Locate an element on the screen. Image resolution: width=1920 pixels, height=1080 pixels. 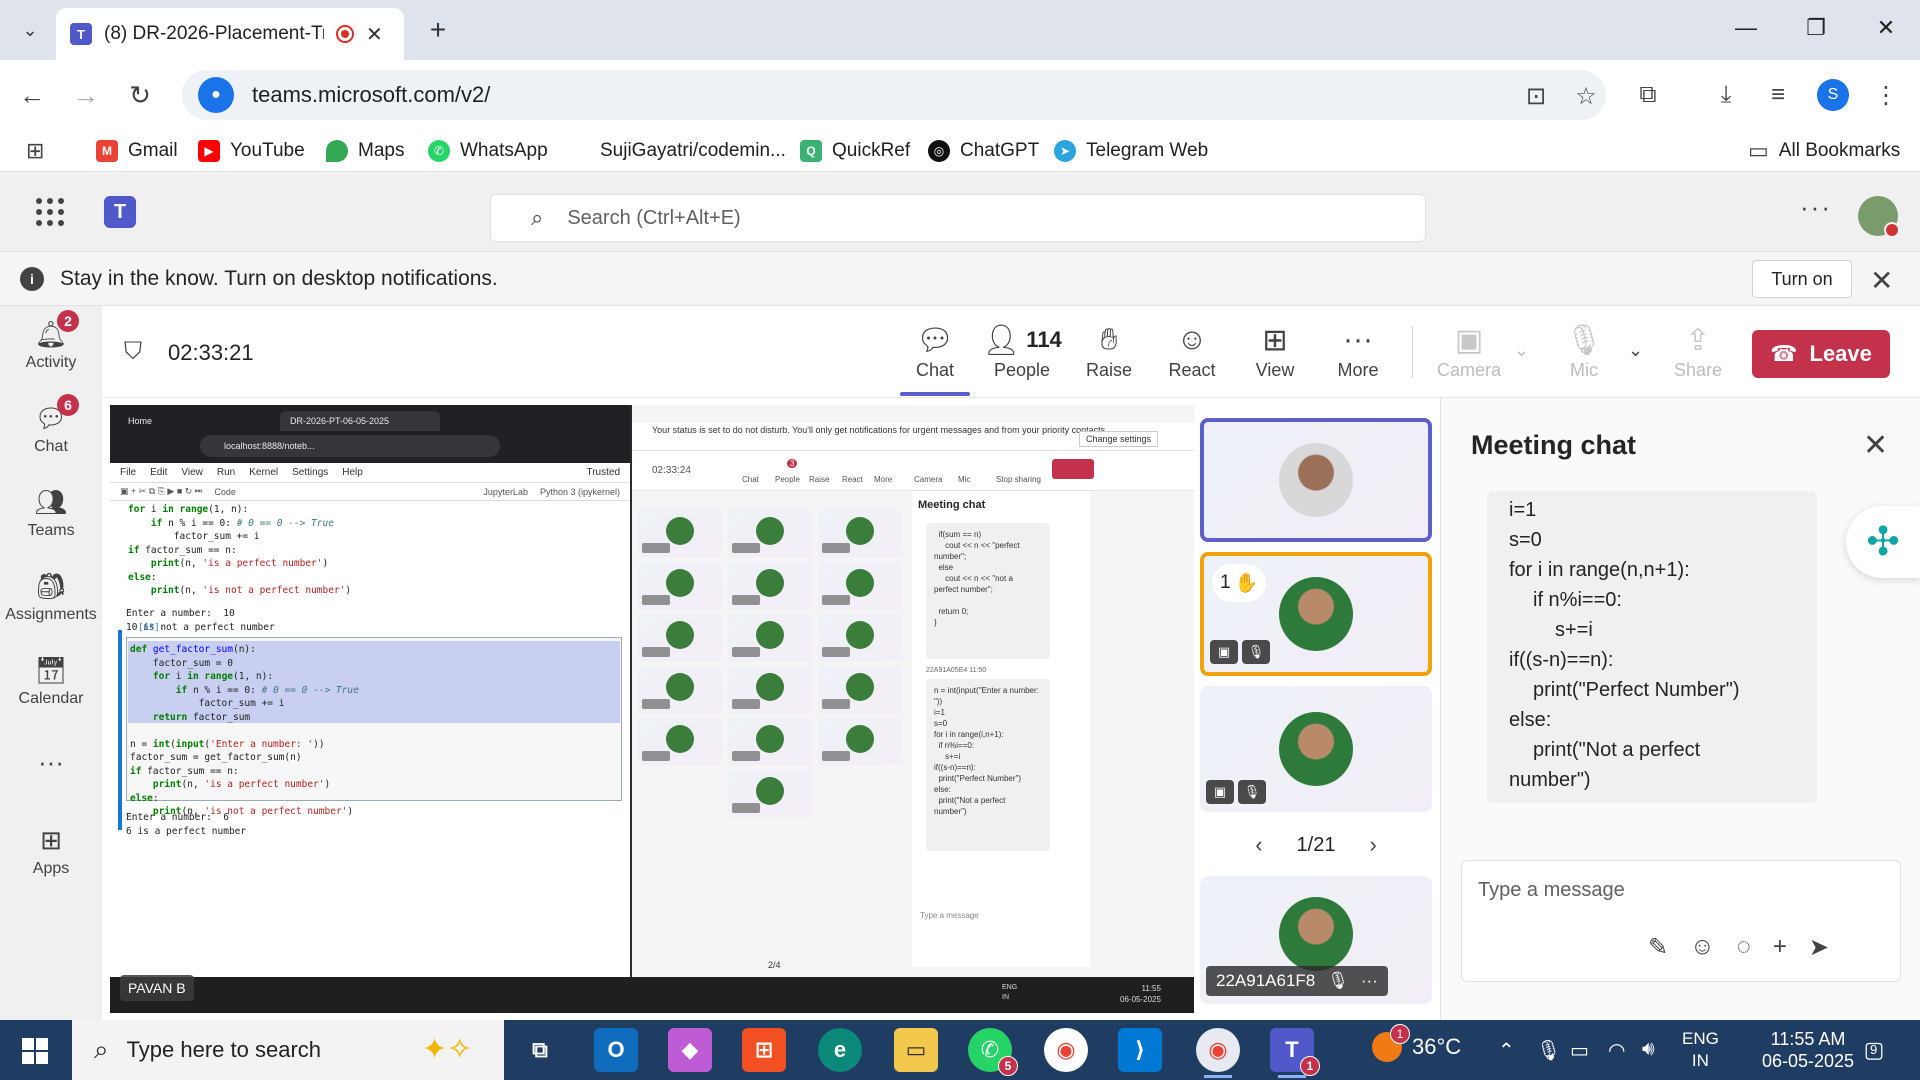
tab-title: (8) DR-2026-Placement-Trai is located at coordinates (214, 33).